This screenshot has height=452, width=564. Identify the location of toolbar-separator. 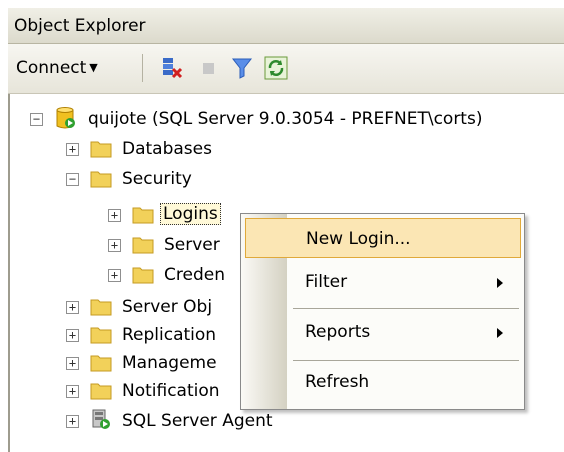
(142, 68).